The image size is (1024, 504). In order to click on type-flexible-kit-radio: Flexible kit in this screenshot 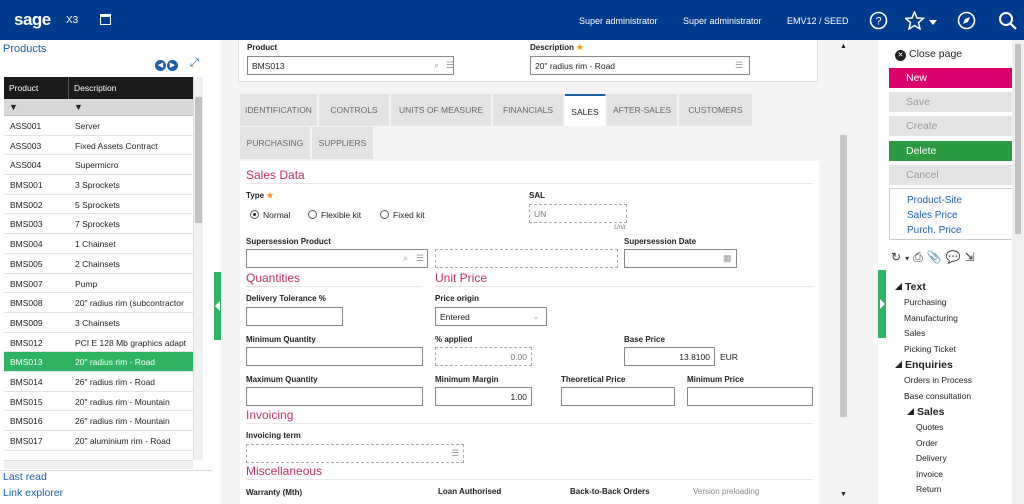, I will do `click(334, 215)`.